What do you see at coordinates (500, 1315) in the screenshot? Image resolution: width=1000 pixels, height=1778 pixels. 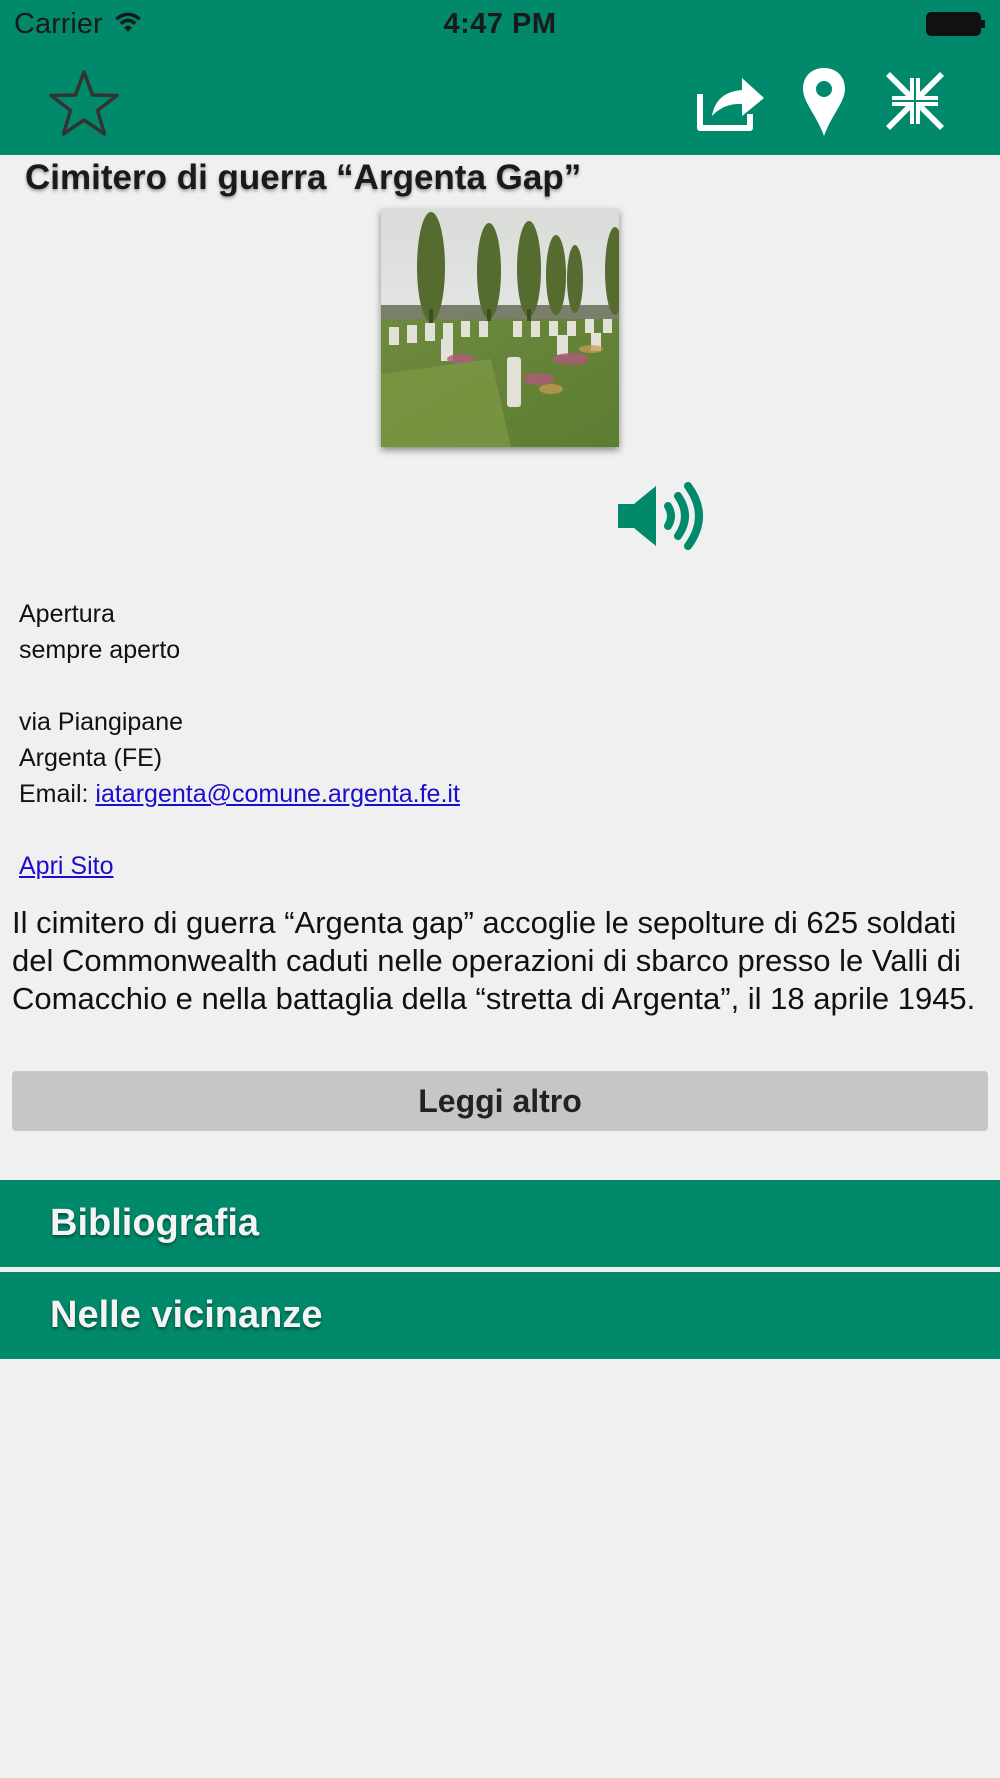 I see `section-nearby: Nelle vicinanze` at bounding box center [500, 1315].